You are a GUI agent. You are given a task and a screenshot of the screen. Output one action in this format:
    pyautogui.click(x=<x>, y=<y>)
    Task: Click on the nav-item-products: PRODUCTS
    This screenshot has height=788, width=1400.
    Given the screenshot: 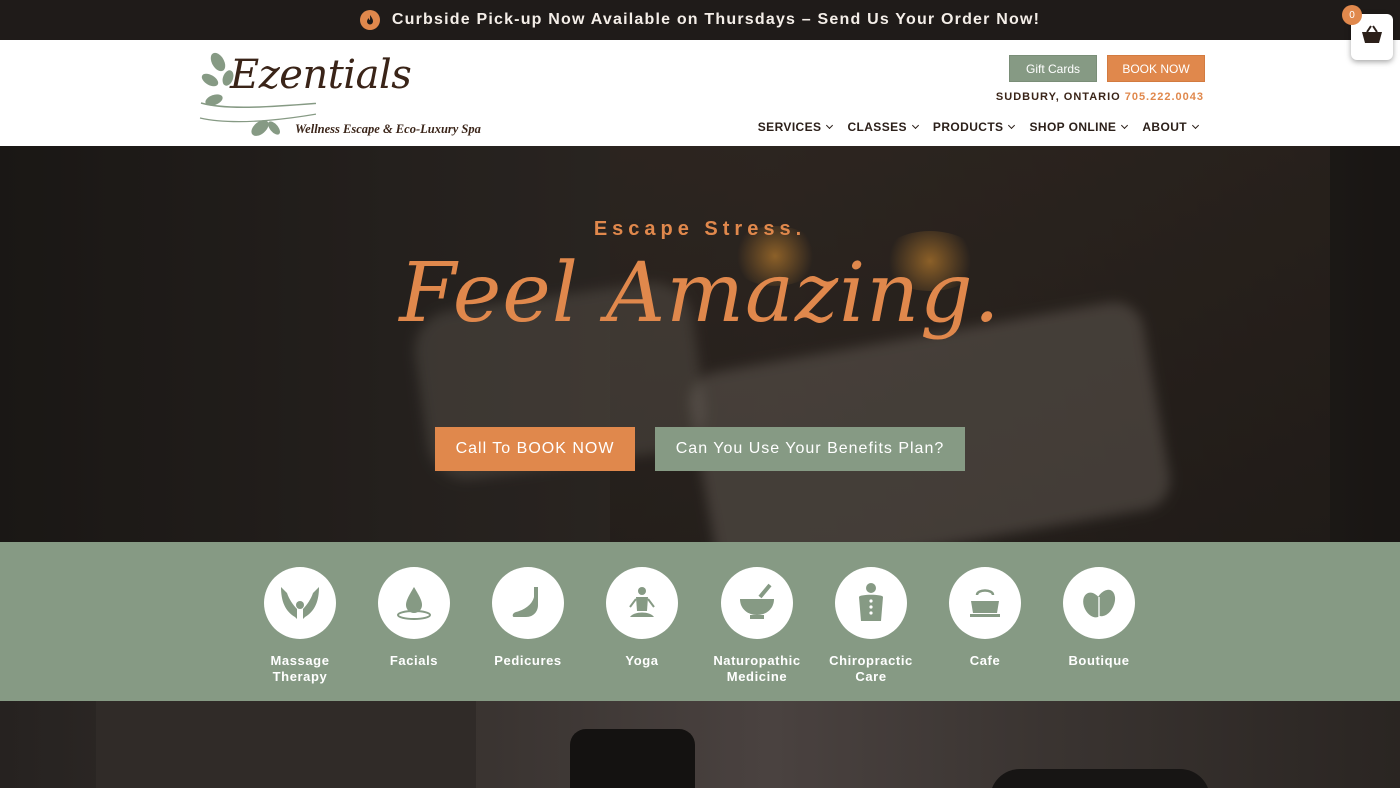 What is the action you would take?
    pyautogui.click(x=974, y=127)
    